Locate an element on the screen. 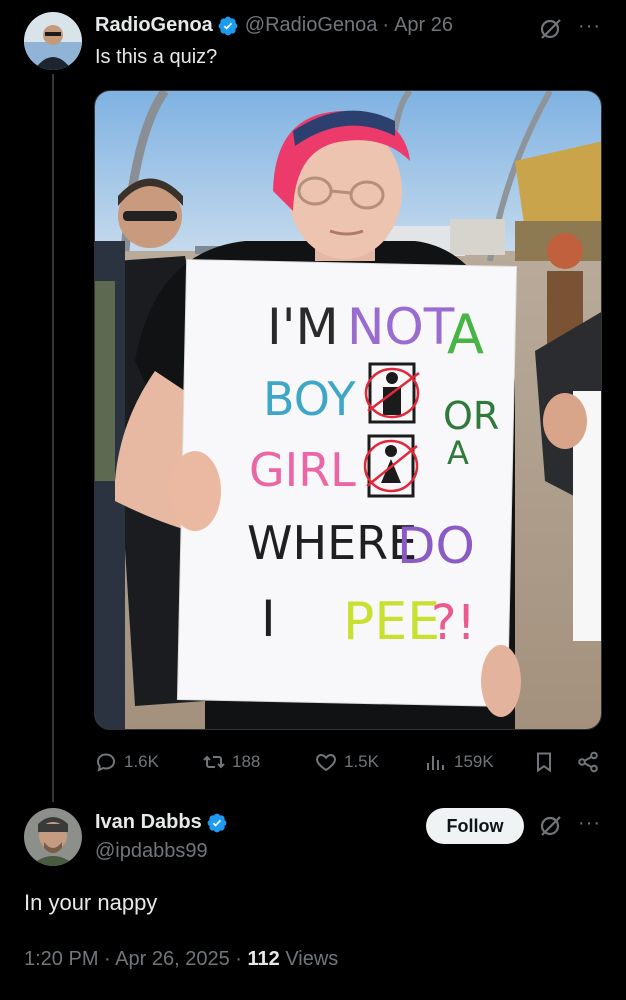 This screenshot has width=626, height=1000. sign-word-girl: GIRL is located at coordinates (302, 470).